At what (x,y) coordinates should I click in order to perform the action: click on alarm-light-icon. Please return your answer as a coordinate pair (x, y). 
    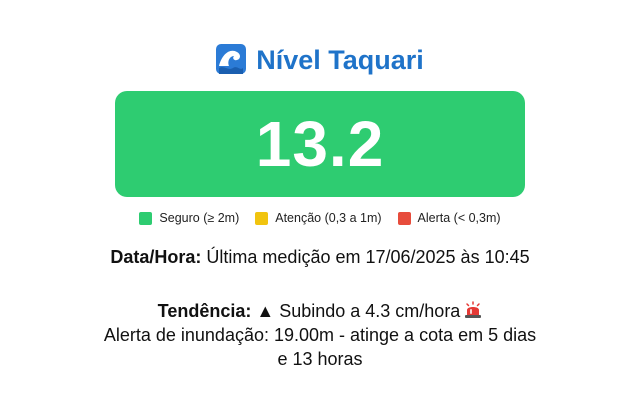
    Looking at the image, I should click on (473, 309).